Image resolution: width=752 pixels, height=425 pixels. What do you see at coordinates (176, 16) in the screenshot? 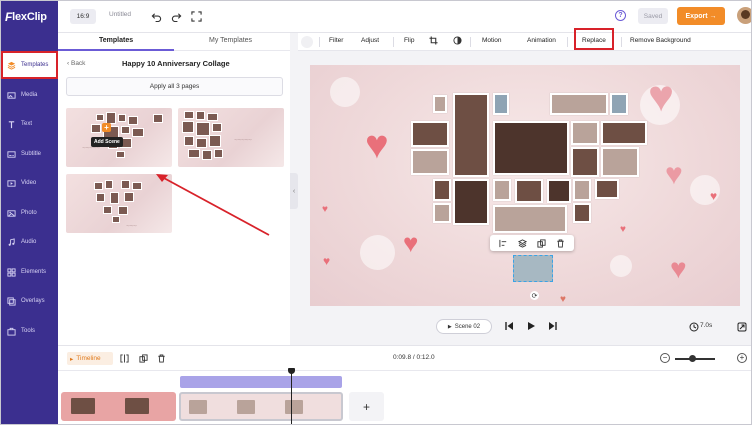
I see `redo-icon` at bounding box center [176, 16].